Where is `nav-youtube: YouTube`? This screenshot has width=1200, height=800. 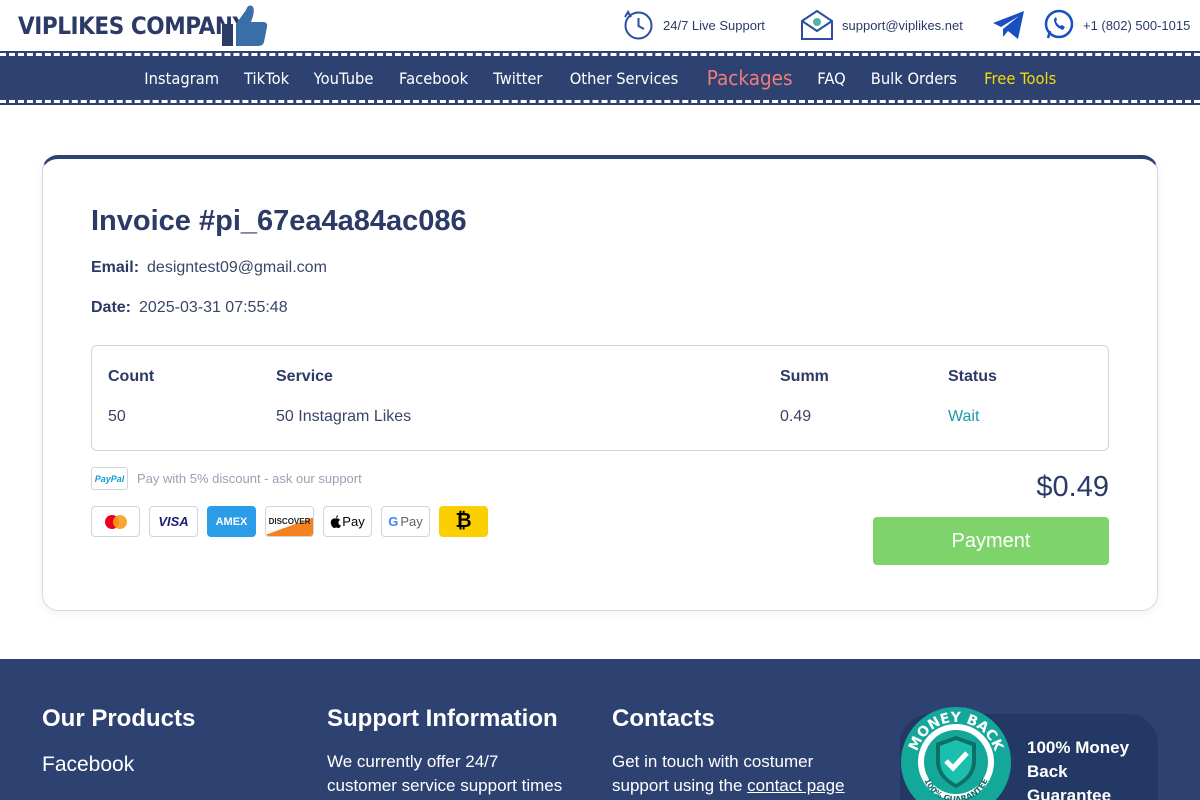
nav-youtube: YouTube is located at coordinates (343, 78).